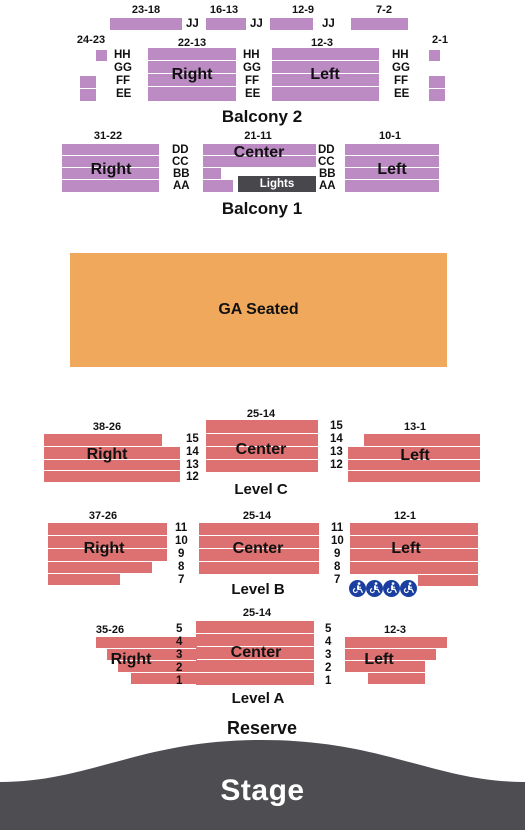  What do you see at coordinates (328, 24) in the screenshot?
I see `balcony2-jj-letter-3: JJ` at bounding box center [328, 24].